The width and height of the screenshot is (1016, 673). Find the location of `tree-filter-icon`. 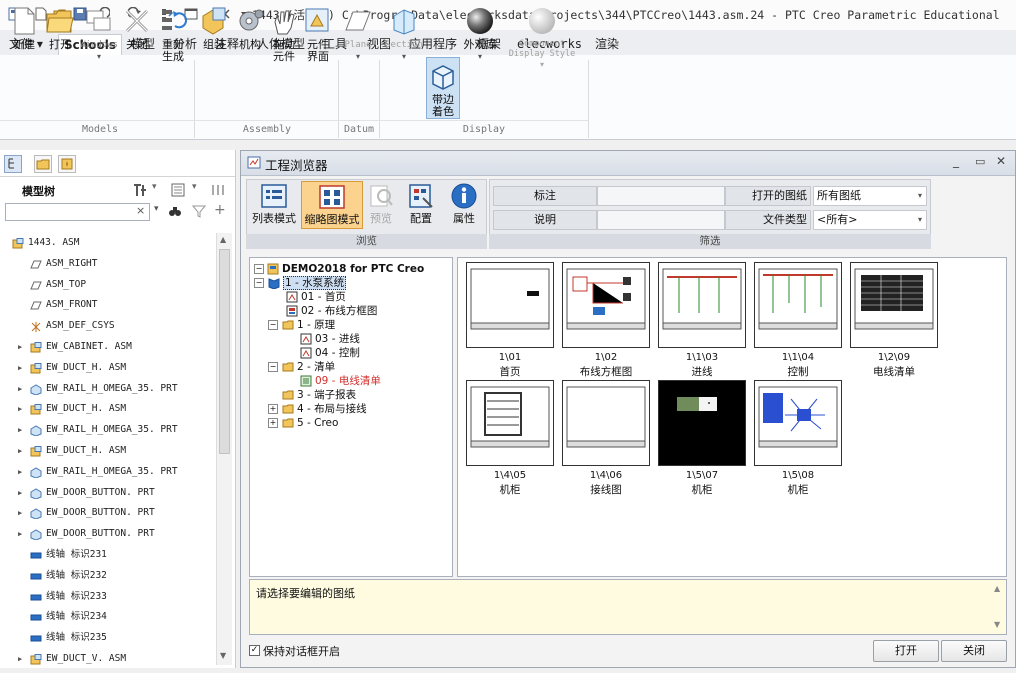

tree-filter-icon is located at coordinates (178, 190).